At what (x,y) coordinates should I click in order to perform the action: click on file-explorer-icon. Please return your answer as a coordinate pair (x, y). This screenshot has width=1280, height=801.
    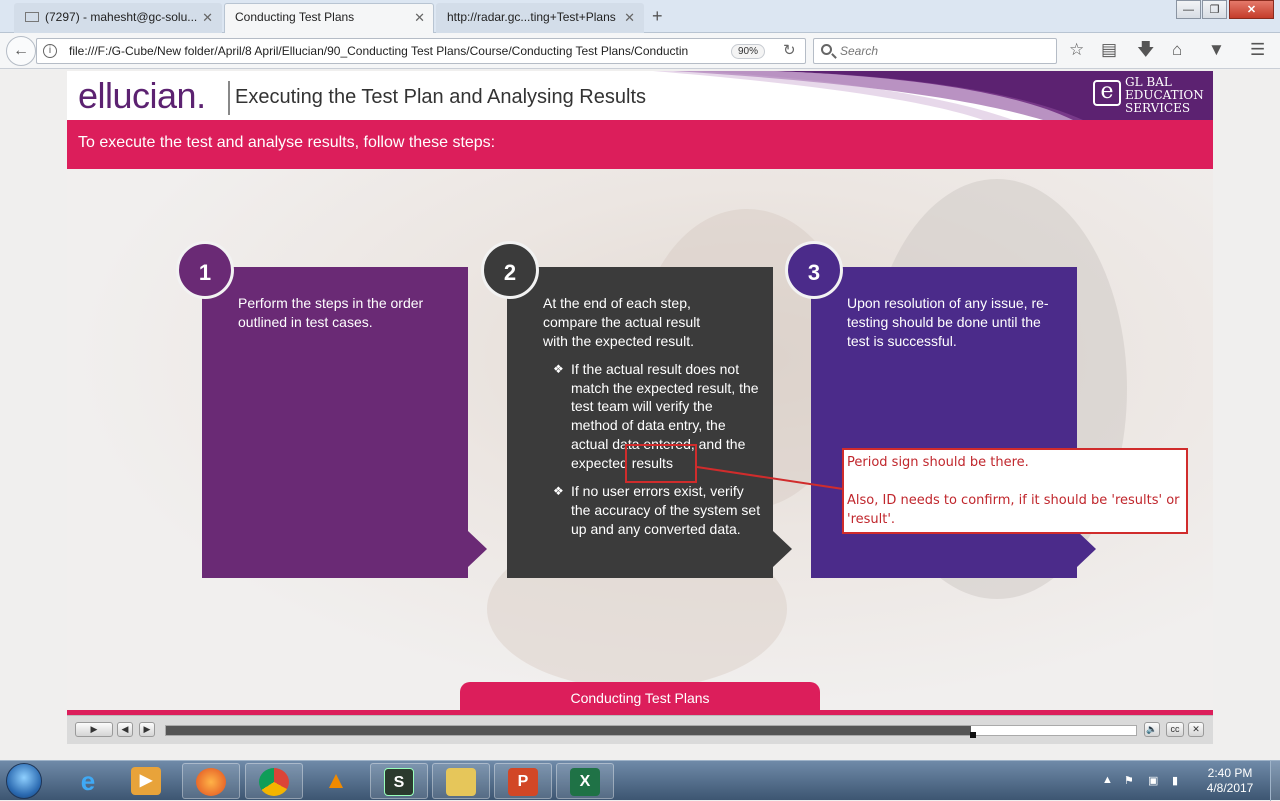
    Looking at the image, I should click on (461, 782).